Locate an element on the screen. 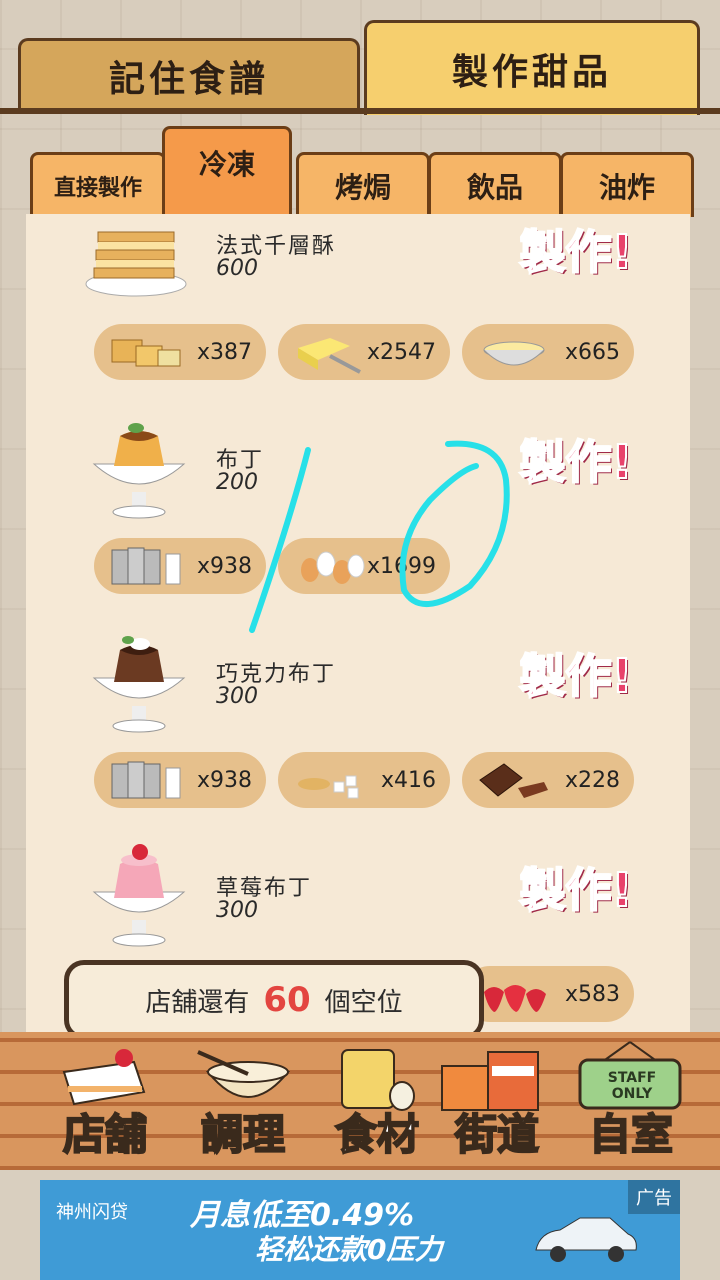  ad-brand: 神州闪贷 is located at coordinates (92, 1212).